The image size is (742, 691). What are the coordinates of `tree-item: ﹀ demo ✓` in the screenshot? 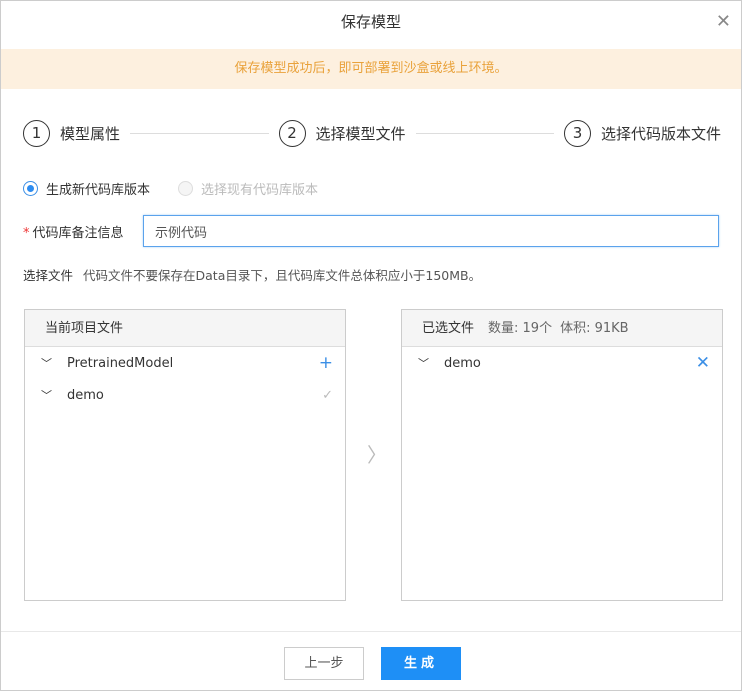 It's located at (185, 395).